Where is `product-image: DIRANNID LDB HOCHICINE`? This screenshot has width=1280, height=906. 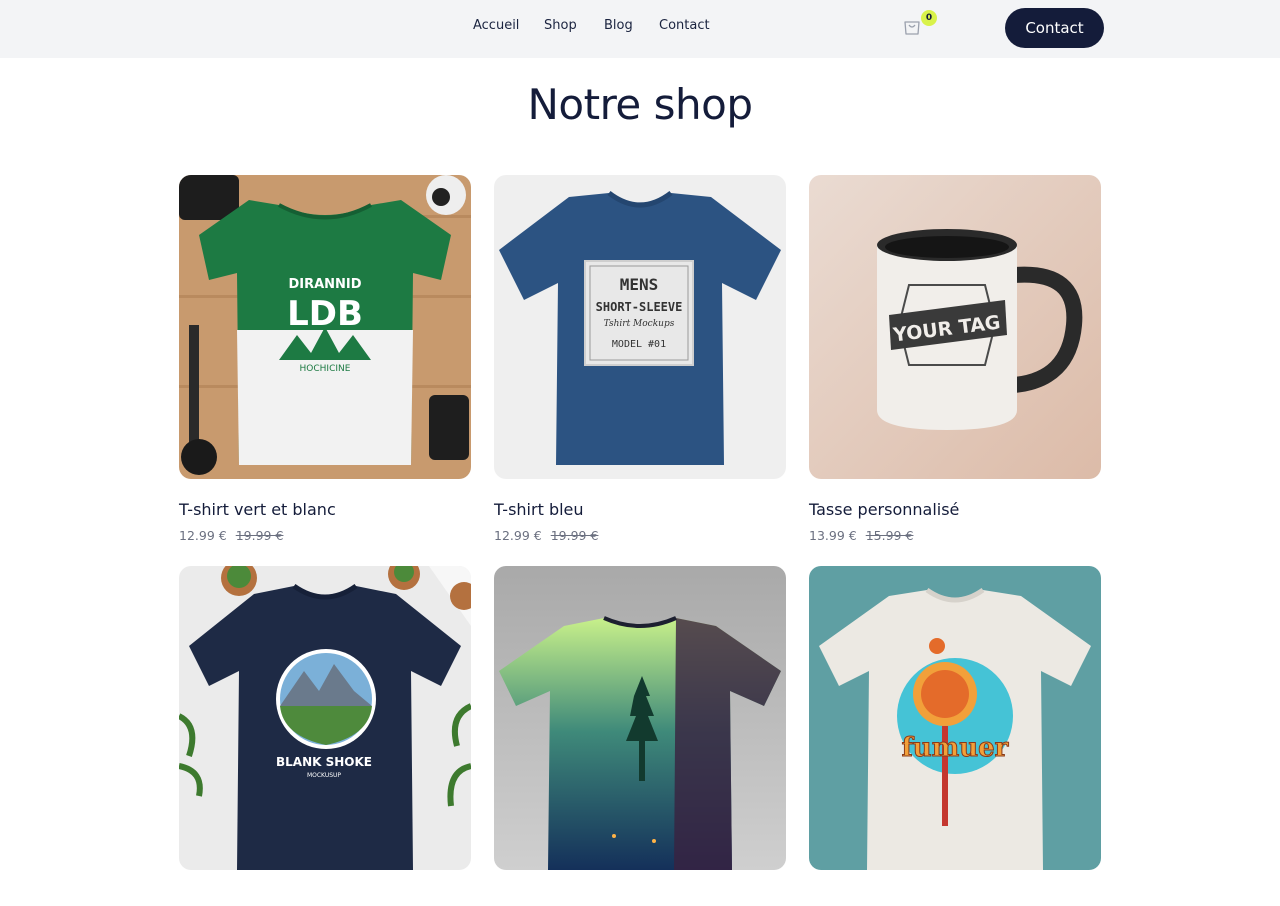
product-image: DIRANNID LDB HOCHICINE is located at coordinates (325, 327).